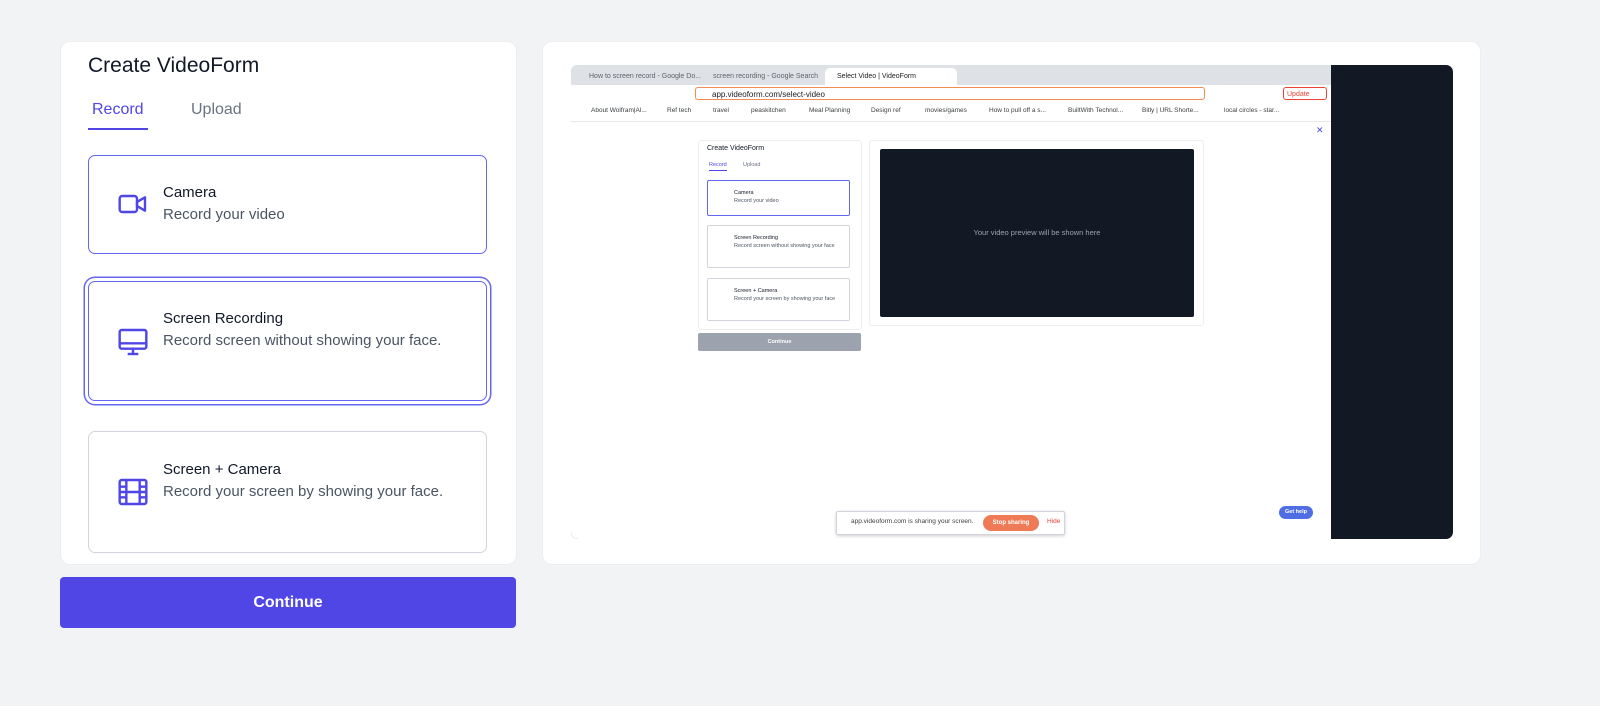 The image size is (1600, 706). Describe the element at coordinates (830, 110) in the screenshot. I see `preview-bookmark: Meal Planning` at that location.